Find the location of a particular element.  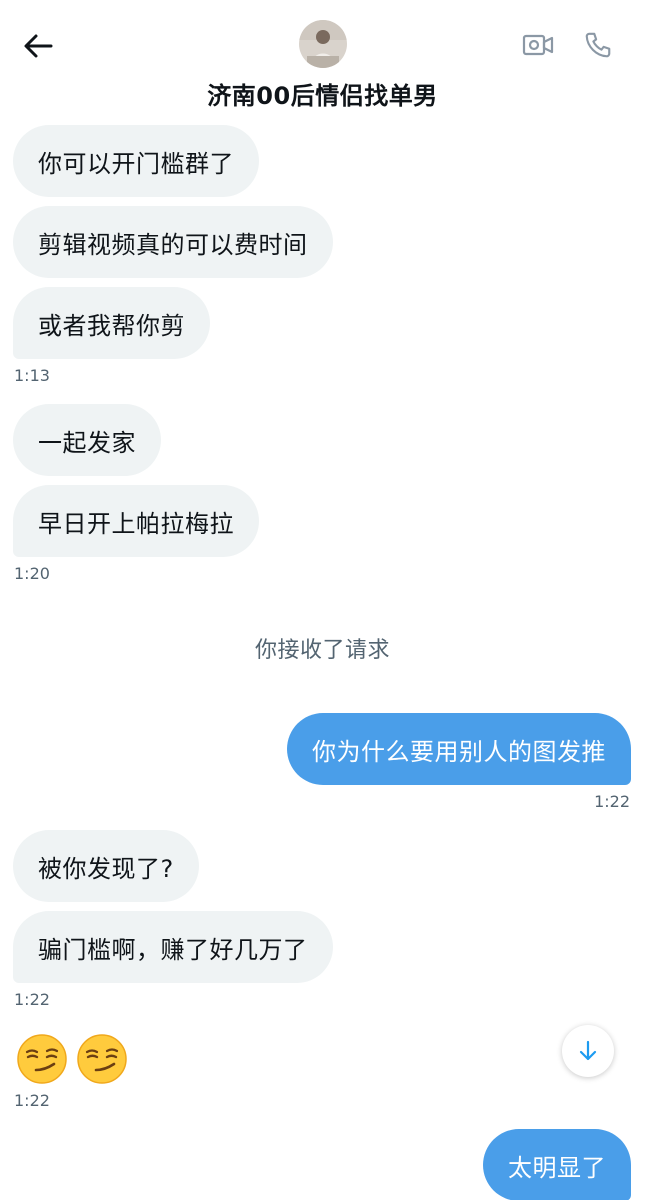

avatar-image is located at coordinates (323, 44).